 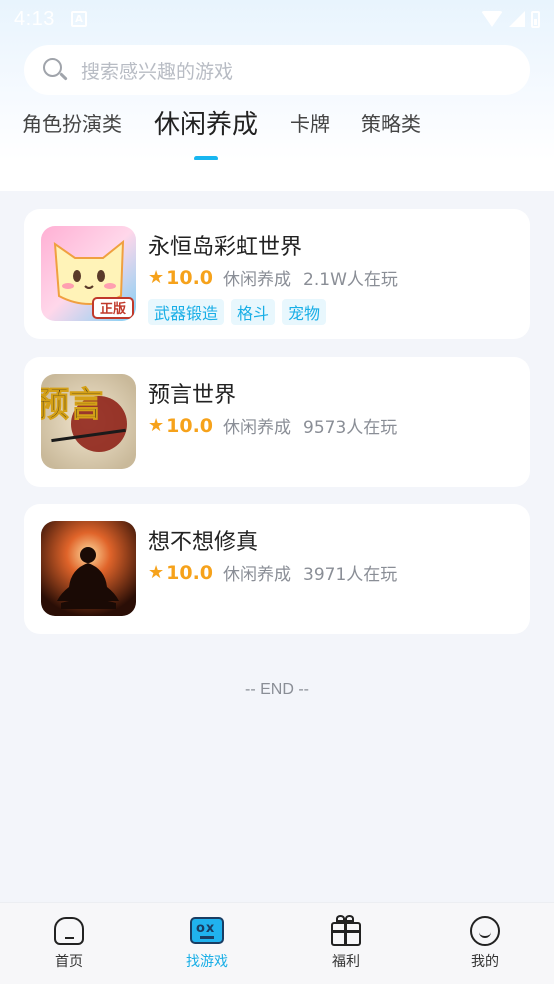 What do you see at coordinates (157, 70) in the screenshot?
I see `search-placeholder: 搜索感兴趣的游戏` at bounding box center [157, 70].